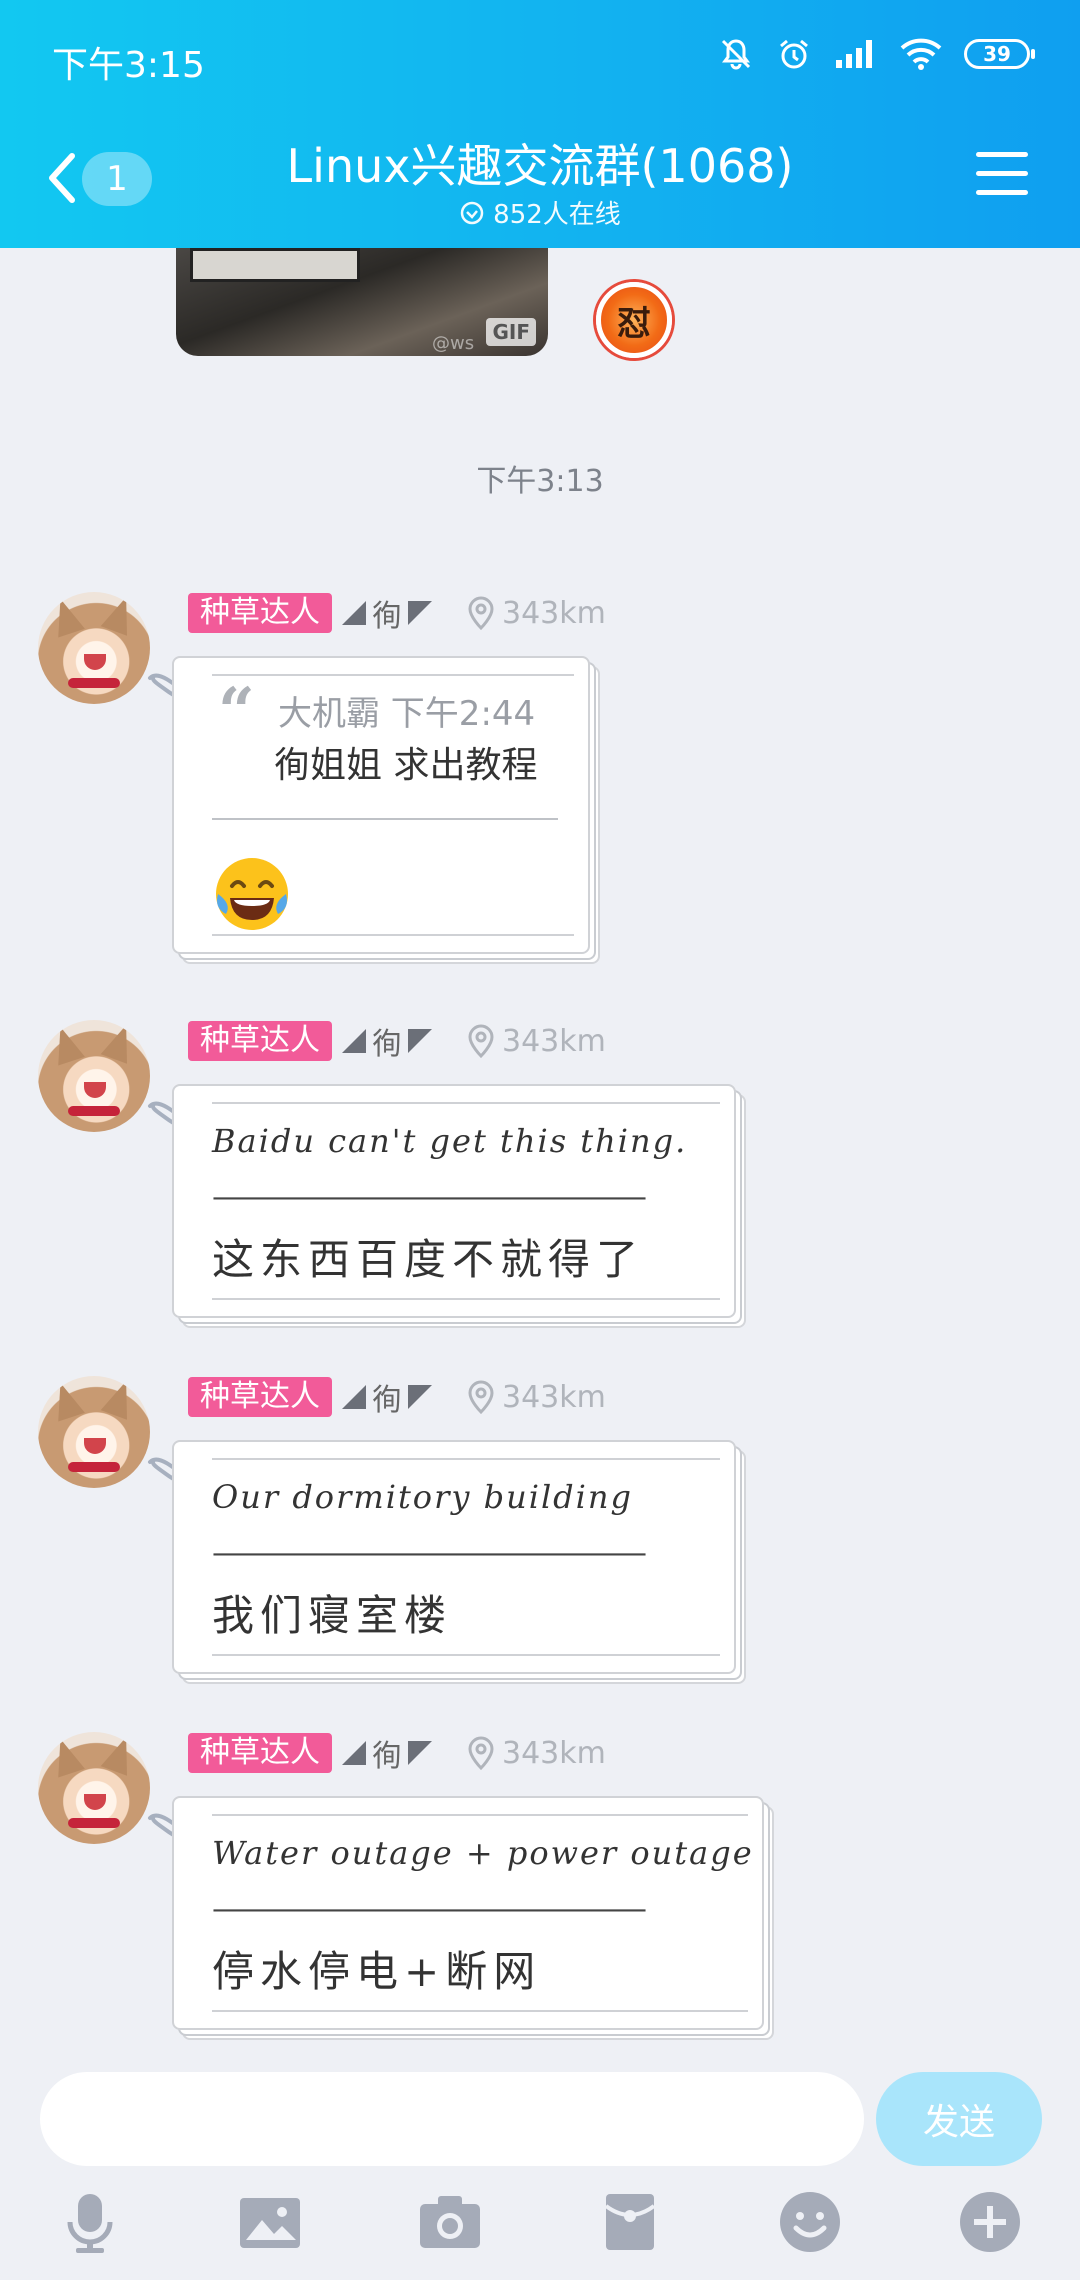 The image size is (1080, 2280). Describe the element at coordinates (736, 54) in the screenshot. I see `mute-bell-icon` at that location.